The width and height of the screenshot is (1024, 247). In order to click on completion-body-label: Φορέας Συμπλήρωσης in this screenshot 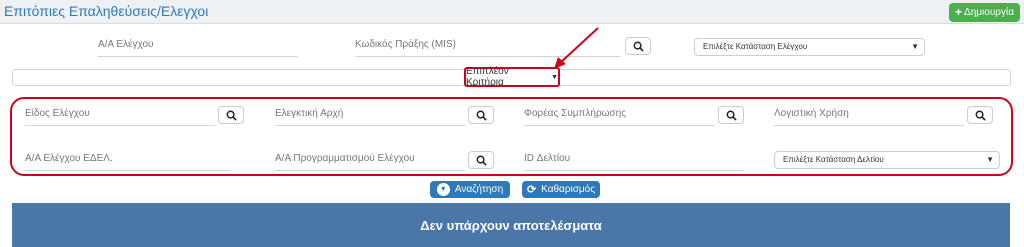, I will do `click(575, 113)`.